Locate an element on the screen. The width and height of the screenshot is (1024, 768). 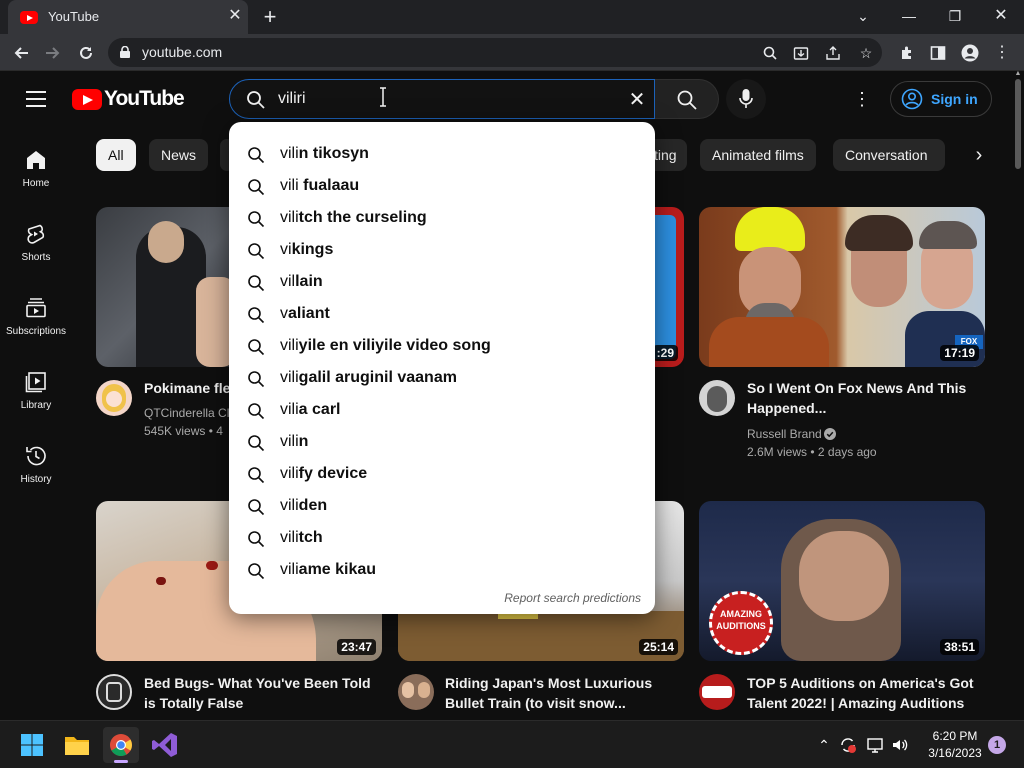
sign-in-button: Sign in is located at coordinates (941, 99).